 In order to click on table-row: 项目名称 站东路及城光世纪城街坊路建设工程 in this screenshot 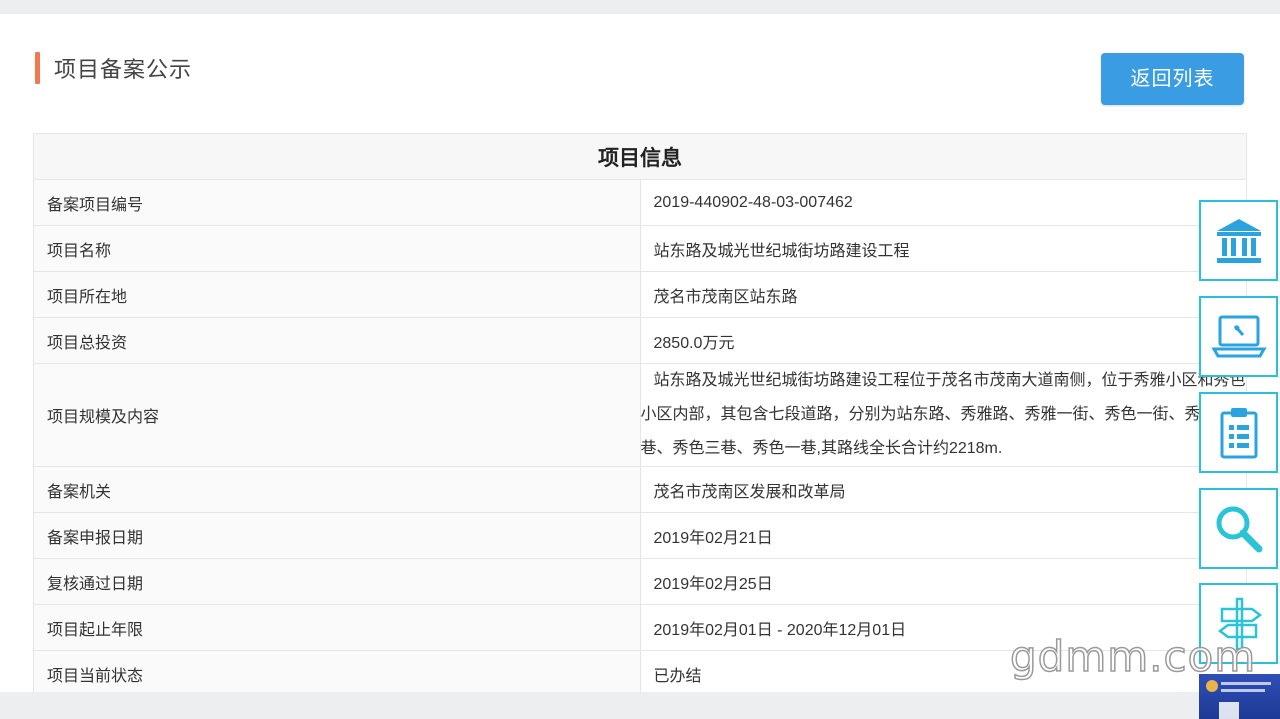, I will do `click(640, 248)`.